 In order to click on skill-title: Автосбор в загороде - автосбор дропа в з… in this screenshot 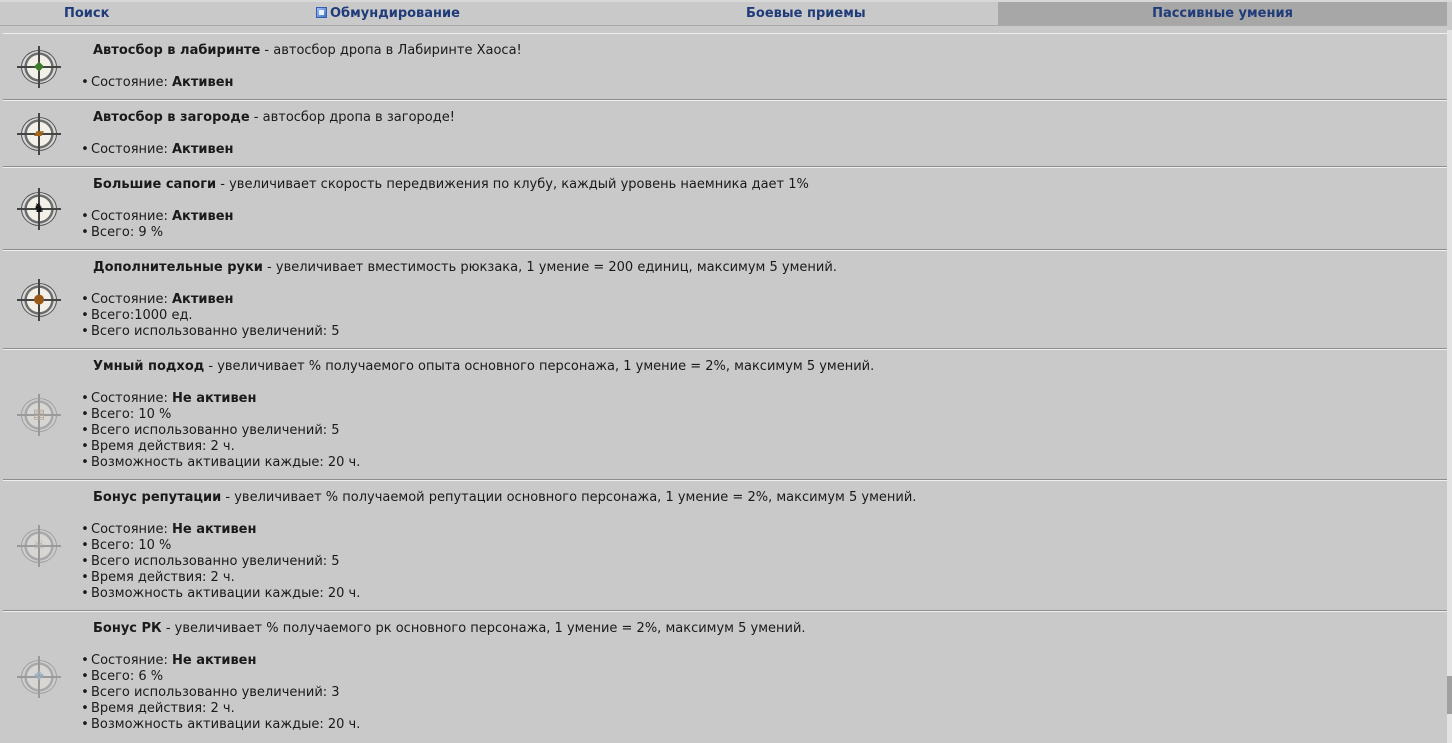, I will do `click(274, 117)`.